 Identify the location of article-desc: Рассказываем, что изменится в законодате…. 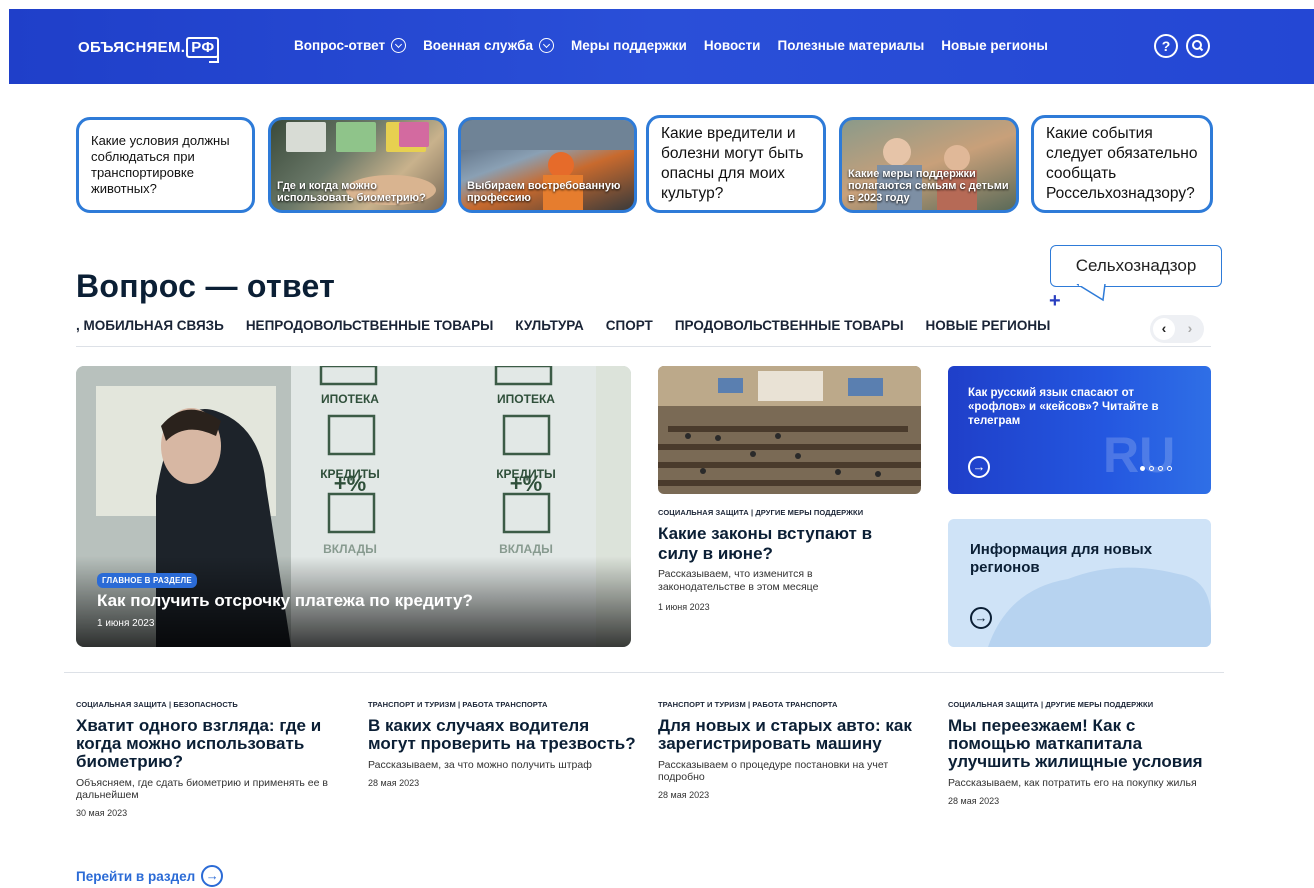
(738, 580).